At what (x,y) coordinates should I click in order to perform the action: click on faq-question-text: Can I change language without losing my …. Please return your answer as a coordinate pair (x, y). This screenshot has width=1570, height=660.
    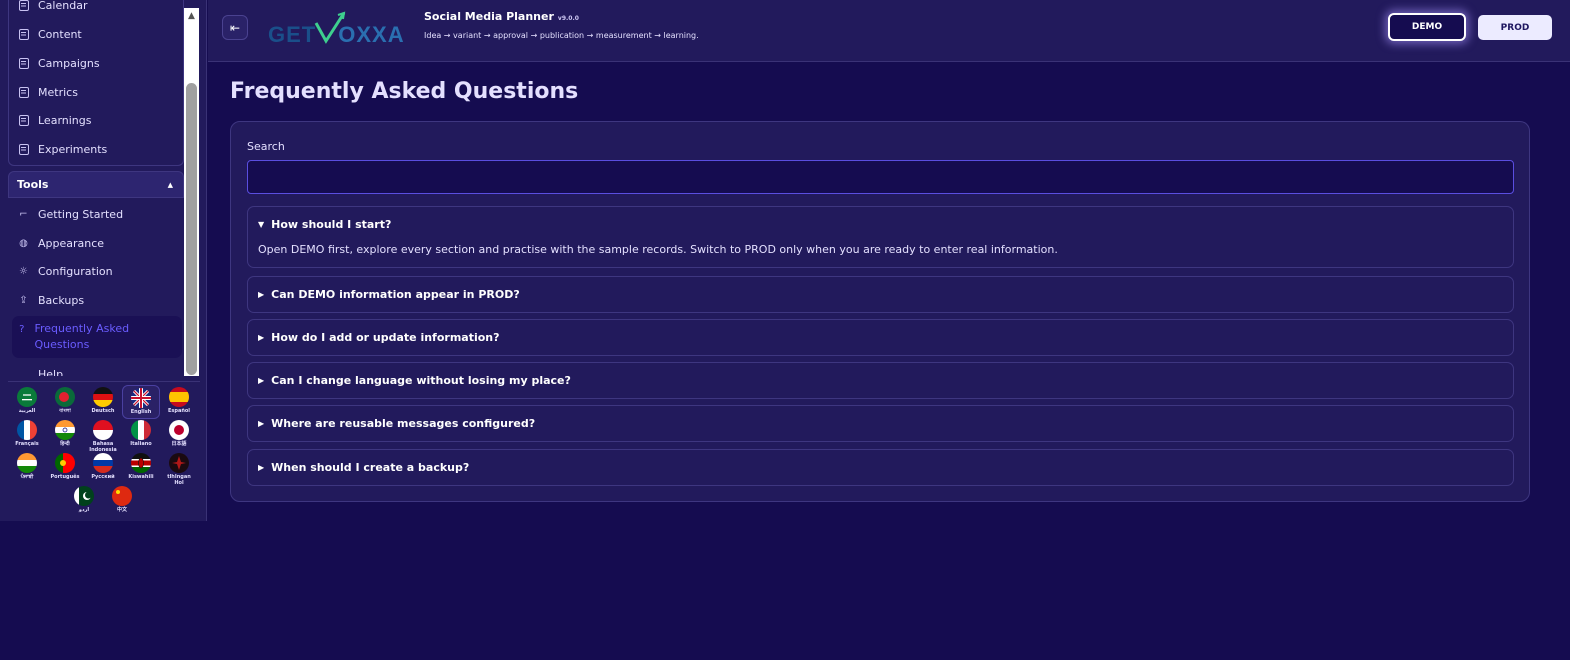
    Looking at the image, I should click on (421, 380).